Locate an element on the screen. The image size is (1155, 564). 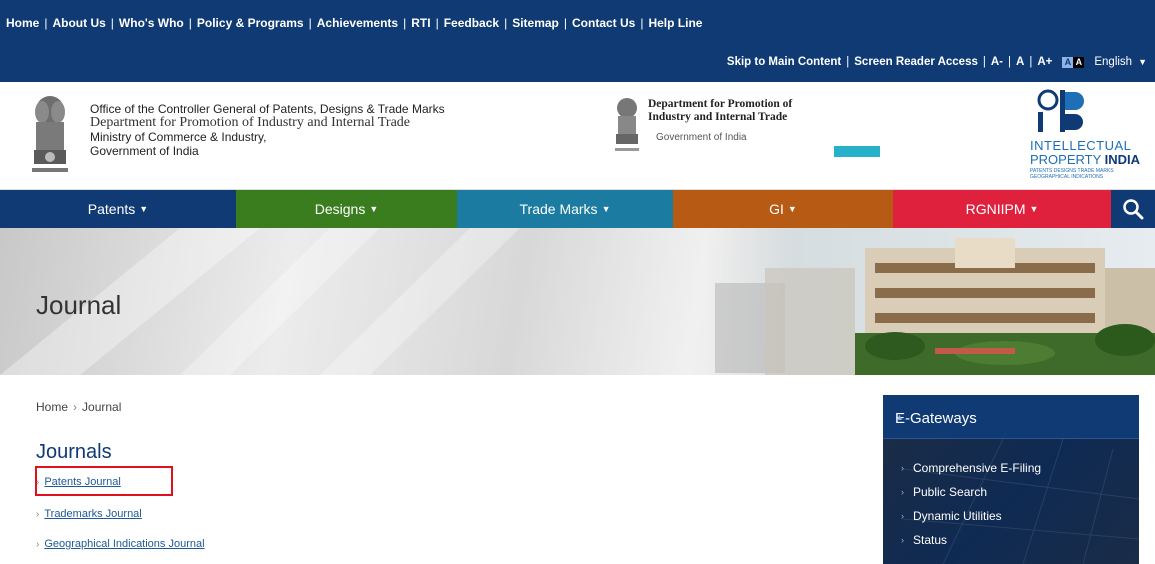
ip-india-line-1: INTELLECTUAL is located at coordinates (1081, 145).